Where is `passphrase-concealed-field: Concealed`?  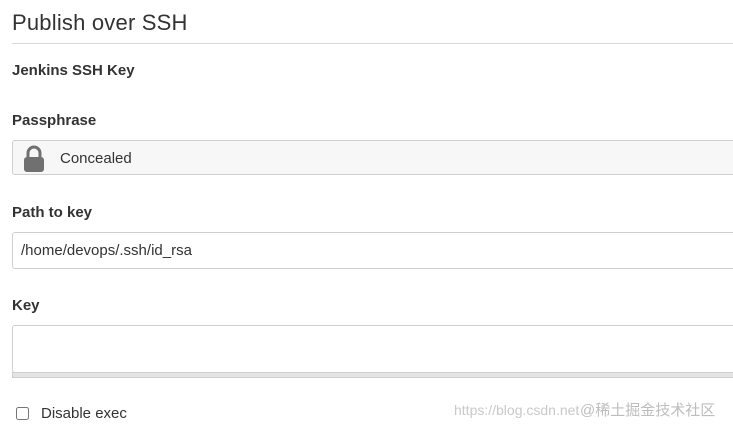
passphrase-concealed-field: Concealed is located at coordinates (372, 157).